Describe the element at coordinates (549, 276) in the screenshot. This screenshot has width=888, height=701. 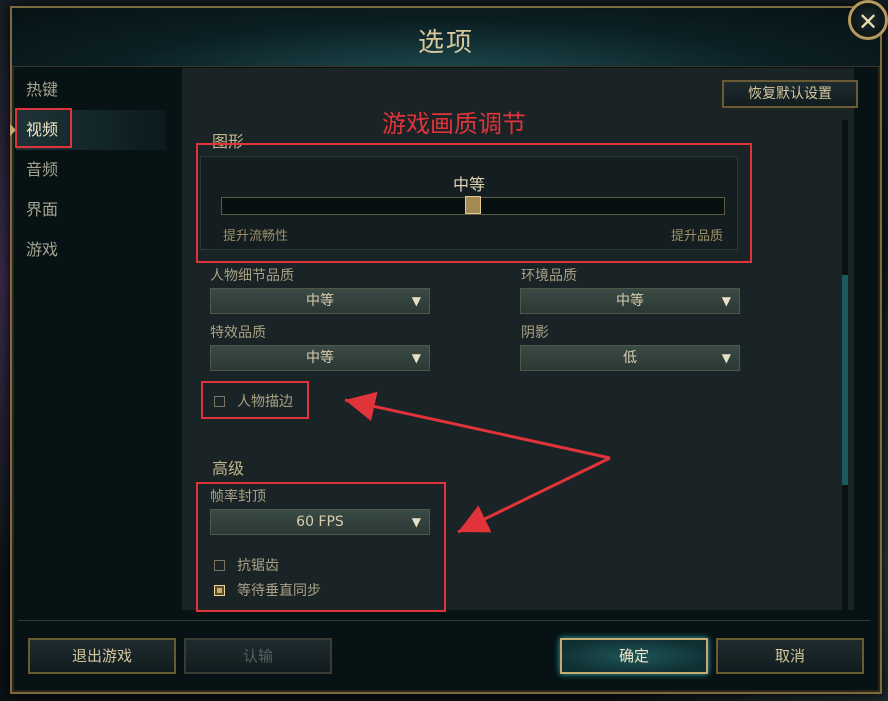
I see `environment-quality-label: 环境品质` at that location.